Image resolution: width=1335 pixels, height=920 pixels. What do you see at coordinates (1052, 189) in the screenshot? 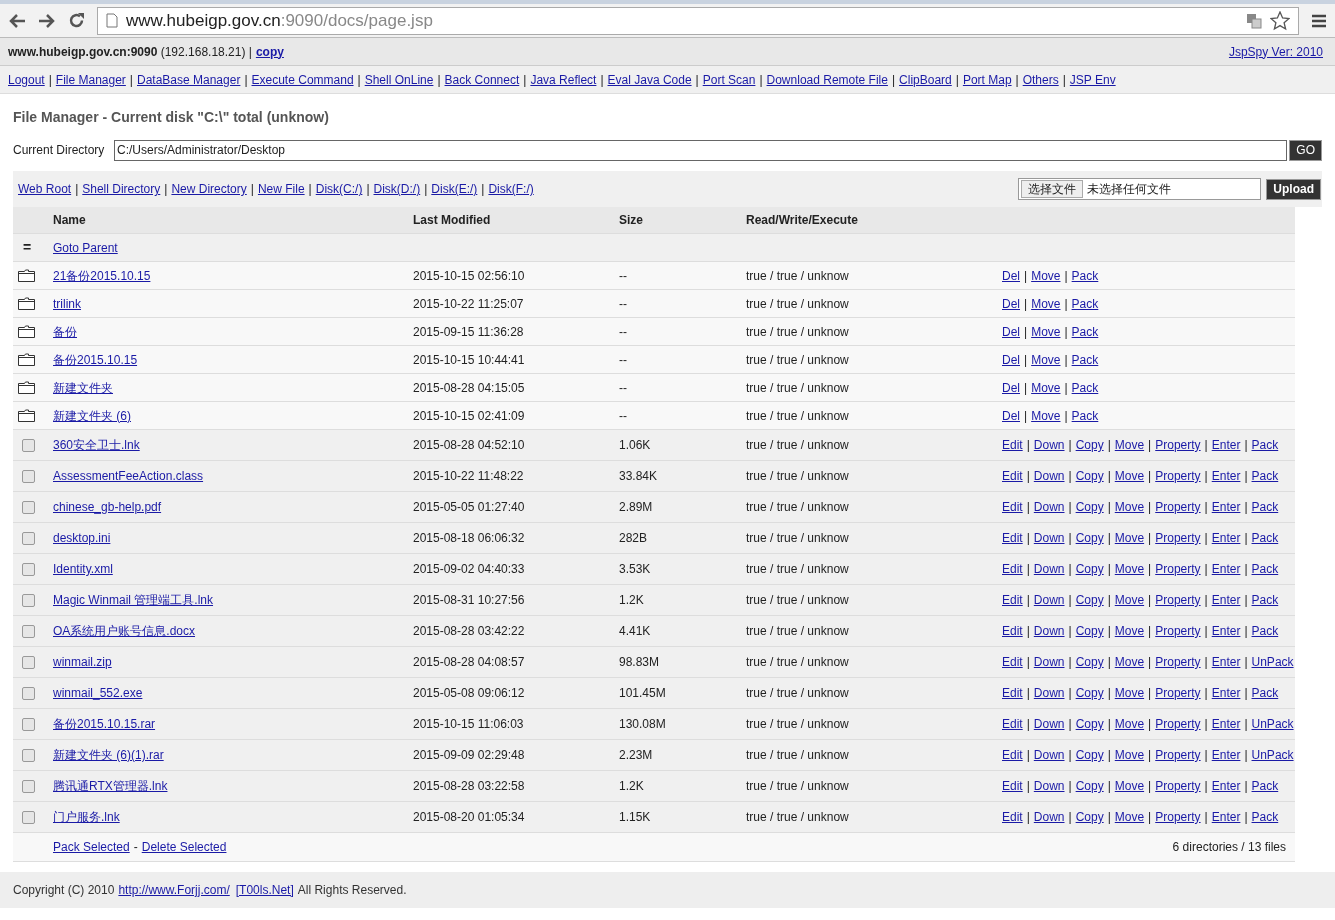
I see `choose-file-button: 选择文件` at bounding box center [1052, 189].